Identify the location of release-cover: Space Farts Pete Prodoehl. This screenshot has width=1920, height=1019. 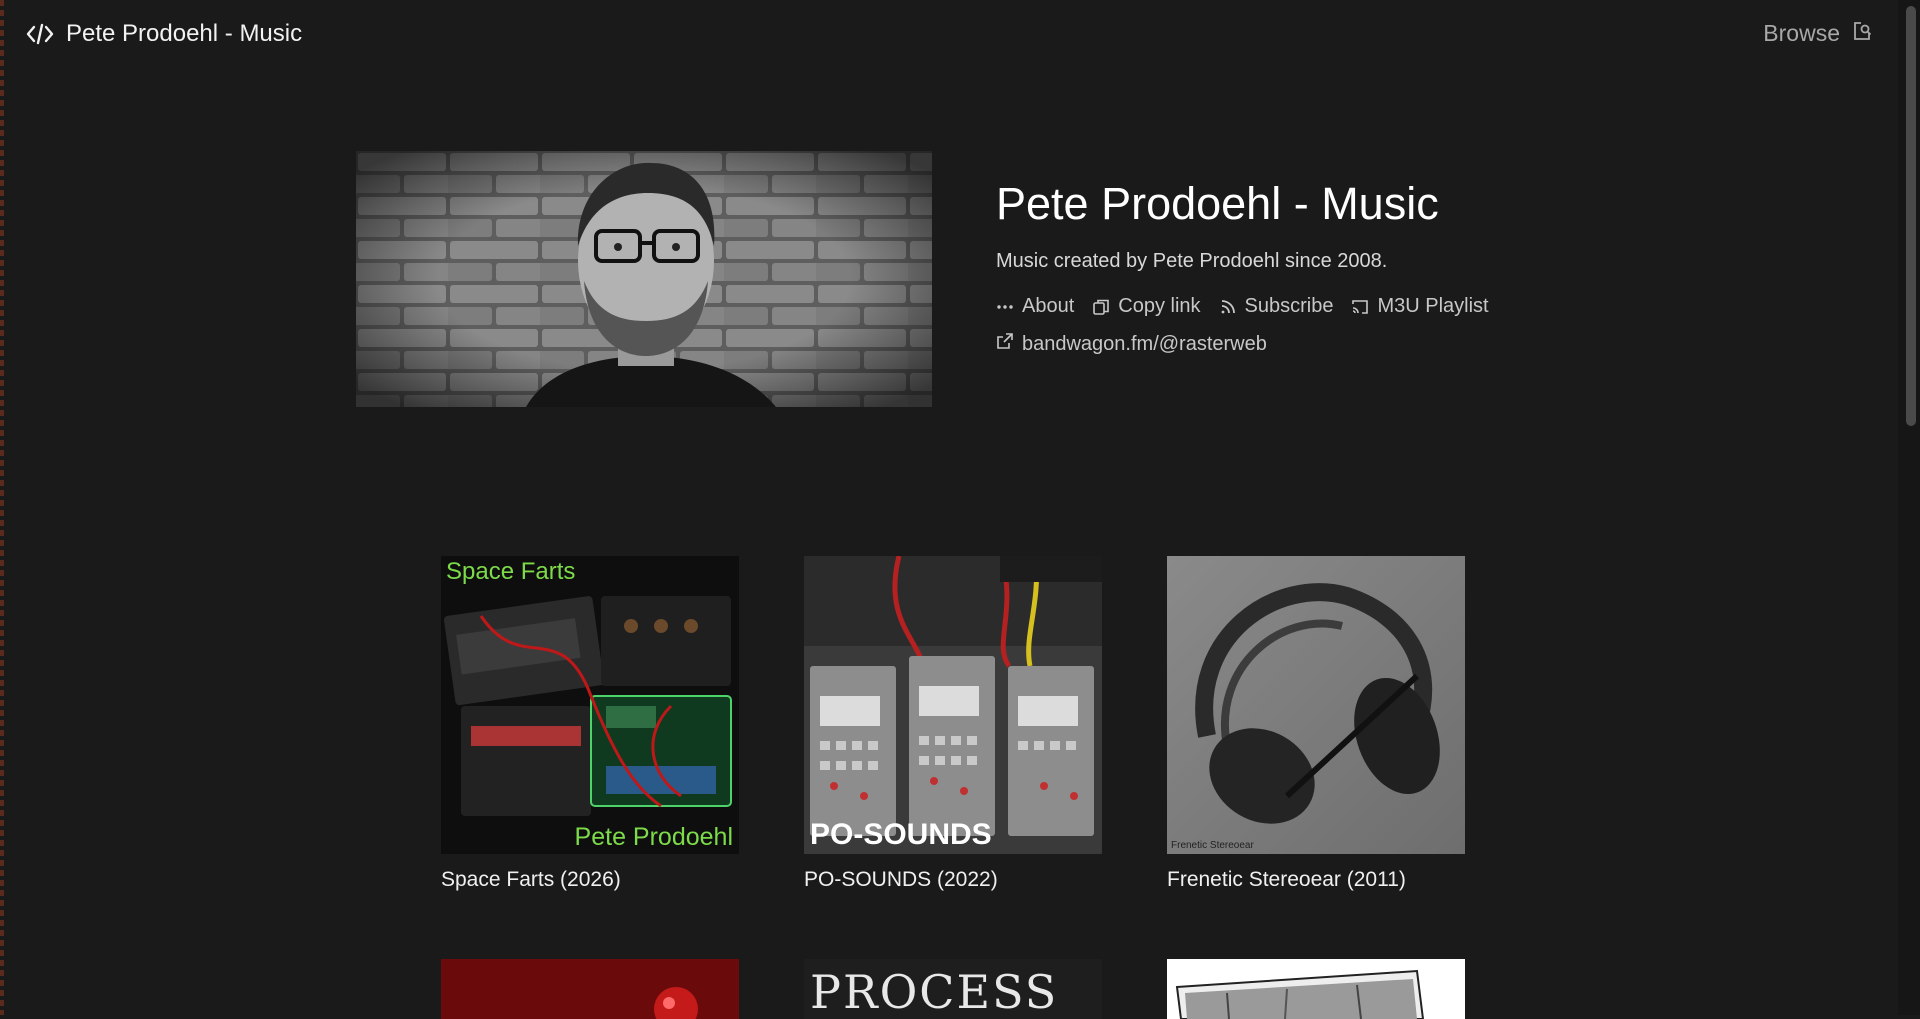
(590, 705).